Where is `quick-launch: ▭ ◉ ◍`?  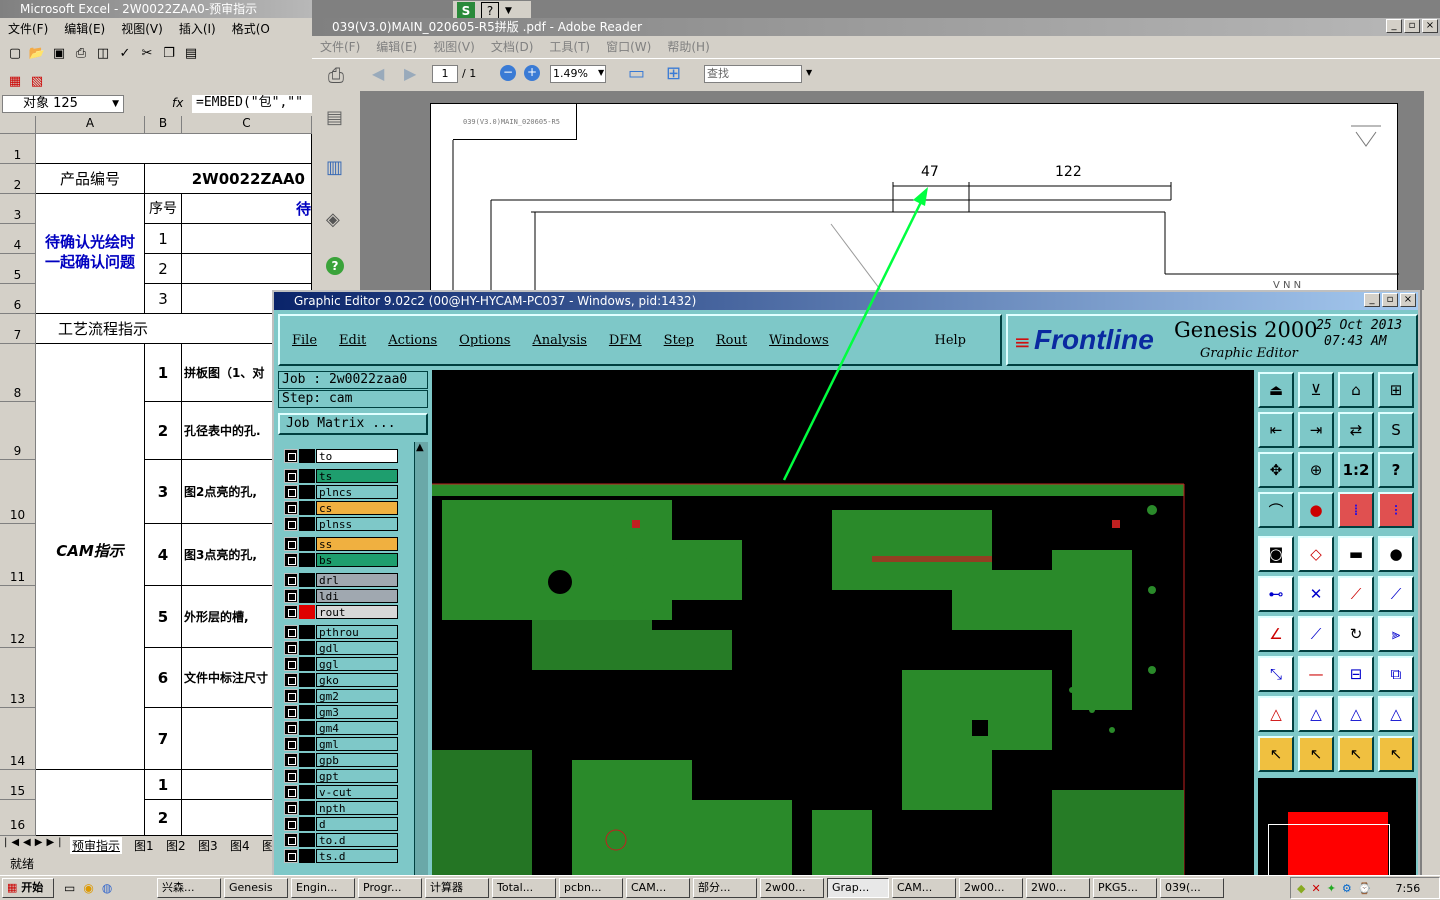
quick-launch: ▭ ◉ ◍ is located at coordinates (104, 888).